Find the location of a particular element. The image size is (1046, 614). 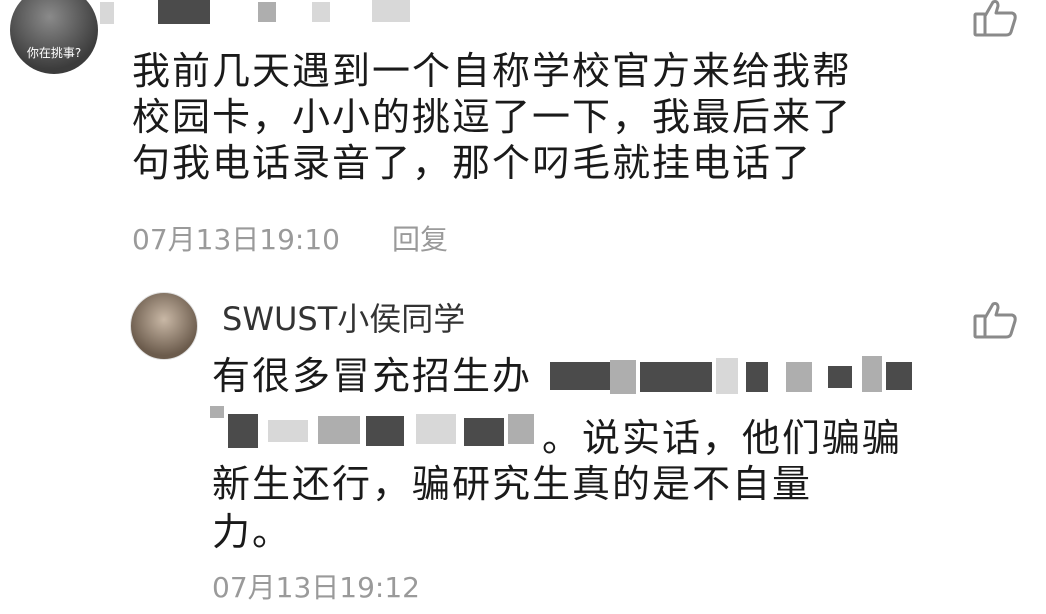

comment-timestamp: 07月13日19:10 is located at coordinates (236, 239).